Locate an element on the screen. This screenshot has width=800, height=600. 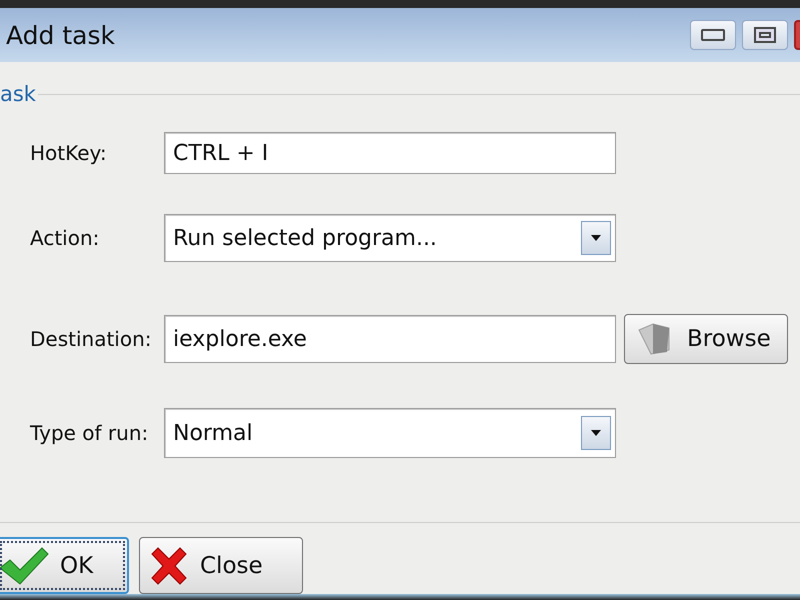
field-label: Destination: is located at coordinates (91, 339).